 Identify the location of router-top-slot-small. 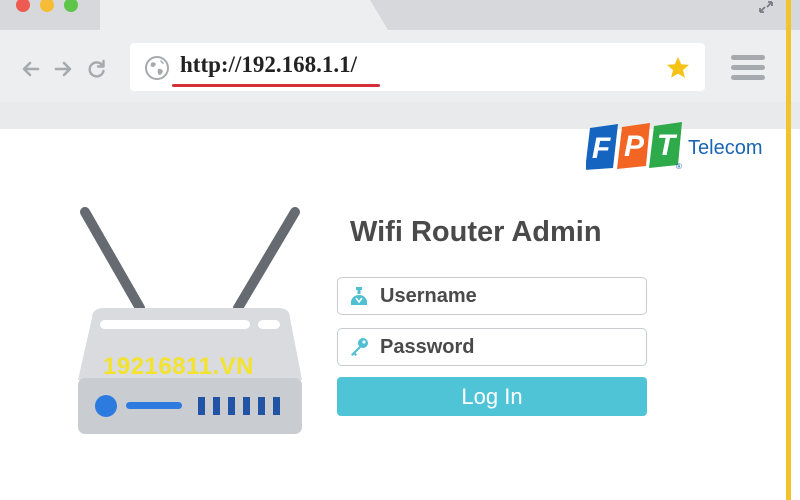
(269, 324).